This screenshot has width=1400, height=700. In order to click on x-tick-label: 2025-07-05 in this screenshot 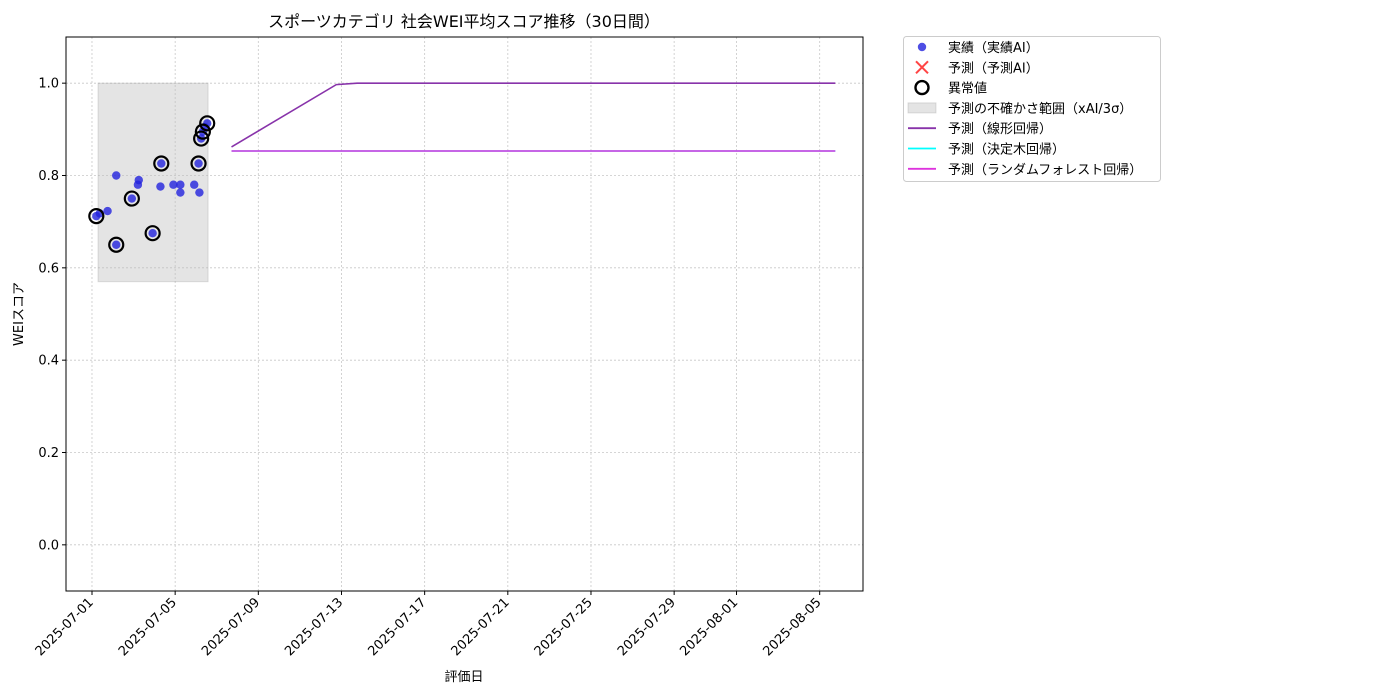, I will do `click(148, 627)`.